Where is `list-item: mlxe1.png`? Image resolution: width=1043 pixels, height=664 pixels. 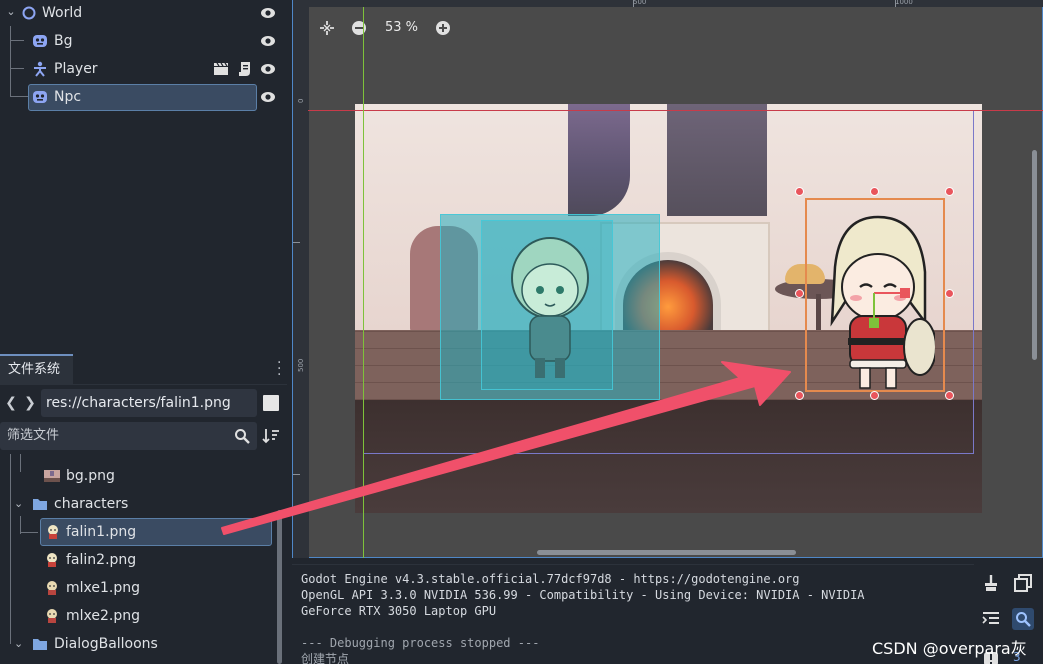
list-item: mlxe1.png is located at coordinates (155, 588).